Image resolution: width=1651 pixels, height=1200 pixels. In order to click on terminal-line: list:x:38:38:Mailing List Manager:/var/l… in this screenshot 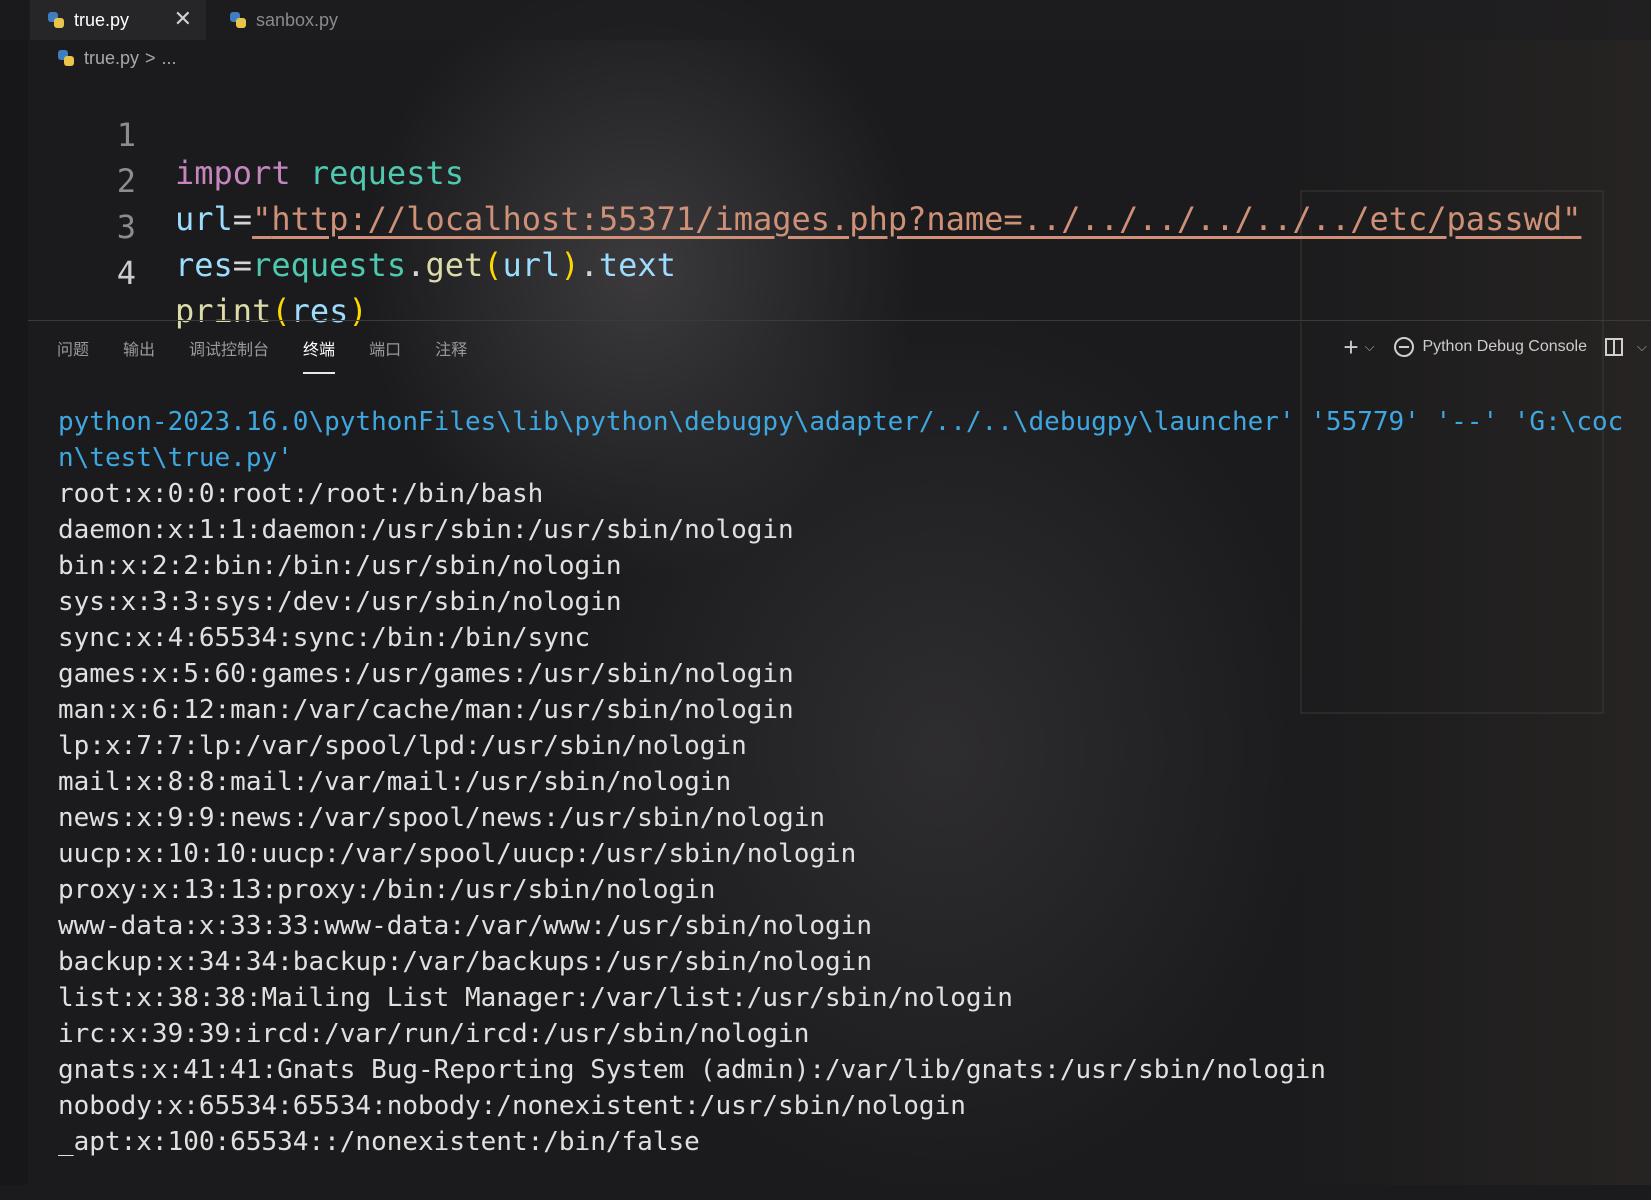, I will do `click(535, 998)`.